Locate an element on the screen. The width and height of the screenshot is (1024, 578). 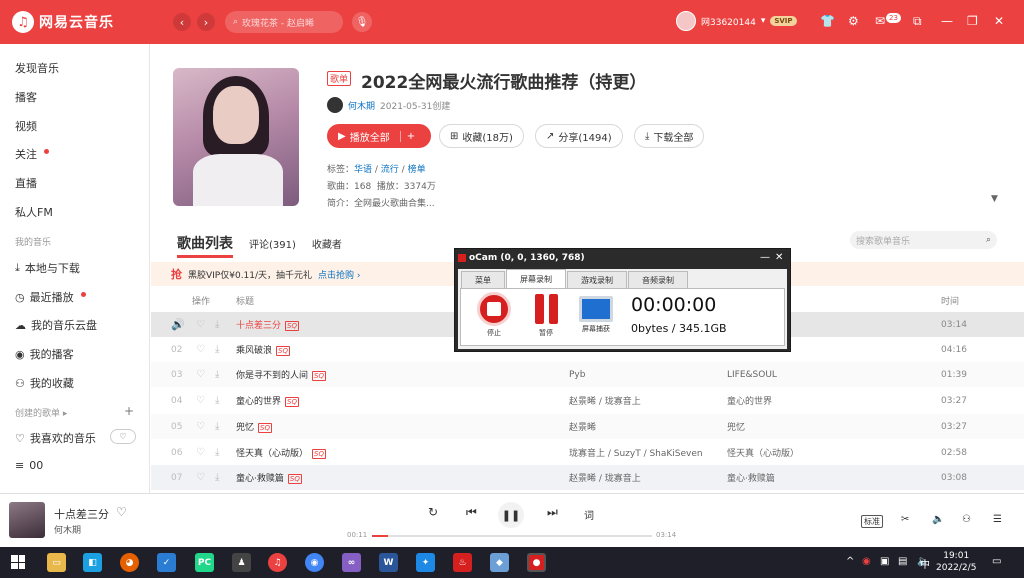
sidebar-item-local: ⤓ 本地与下载 is located at coordinates (47, 268).